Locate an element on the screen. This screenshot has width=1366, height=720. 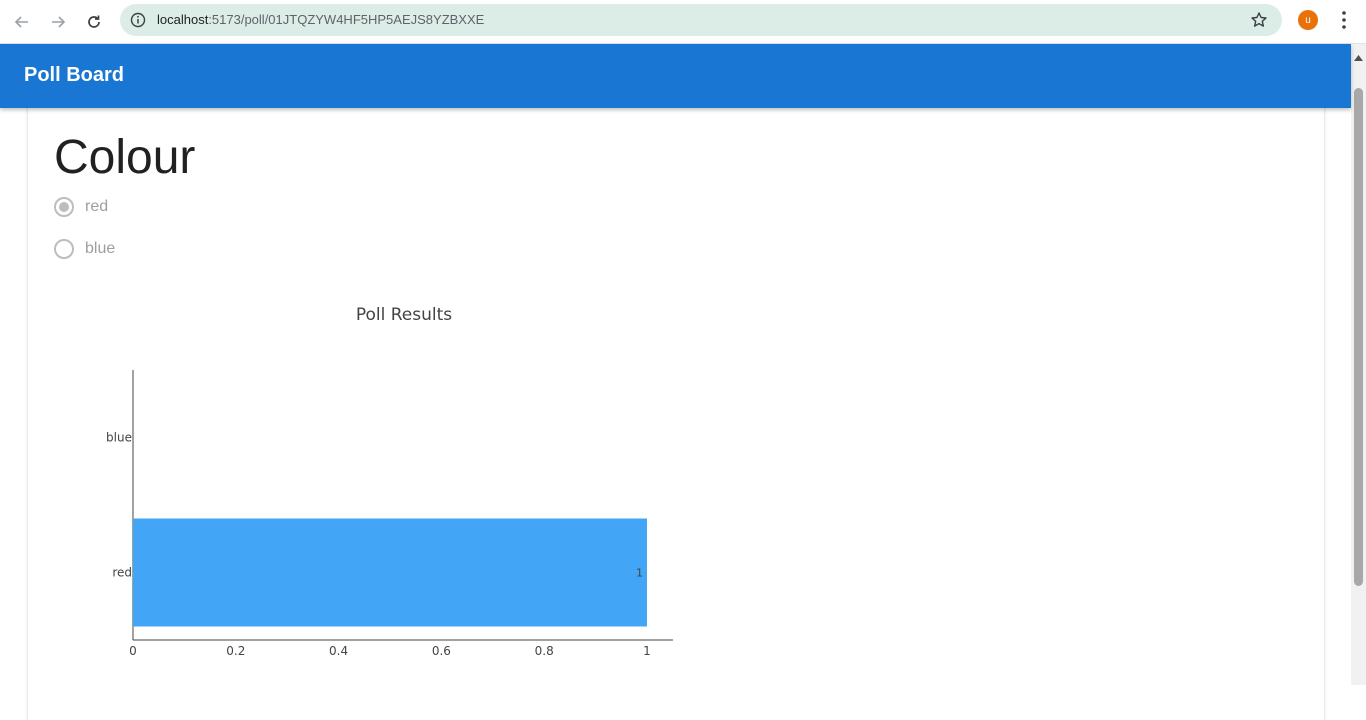
x-tick-label: 0.4 is located at coordinates (338, 651).